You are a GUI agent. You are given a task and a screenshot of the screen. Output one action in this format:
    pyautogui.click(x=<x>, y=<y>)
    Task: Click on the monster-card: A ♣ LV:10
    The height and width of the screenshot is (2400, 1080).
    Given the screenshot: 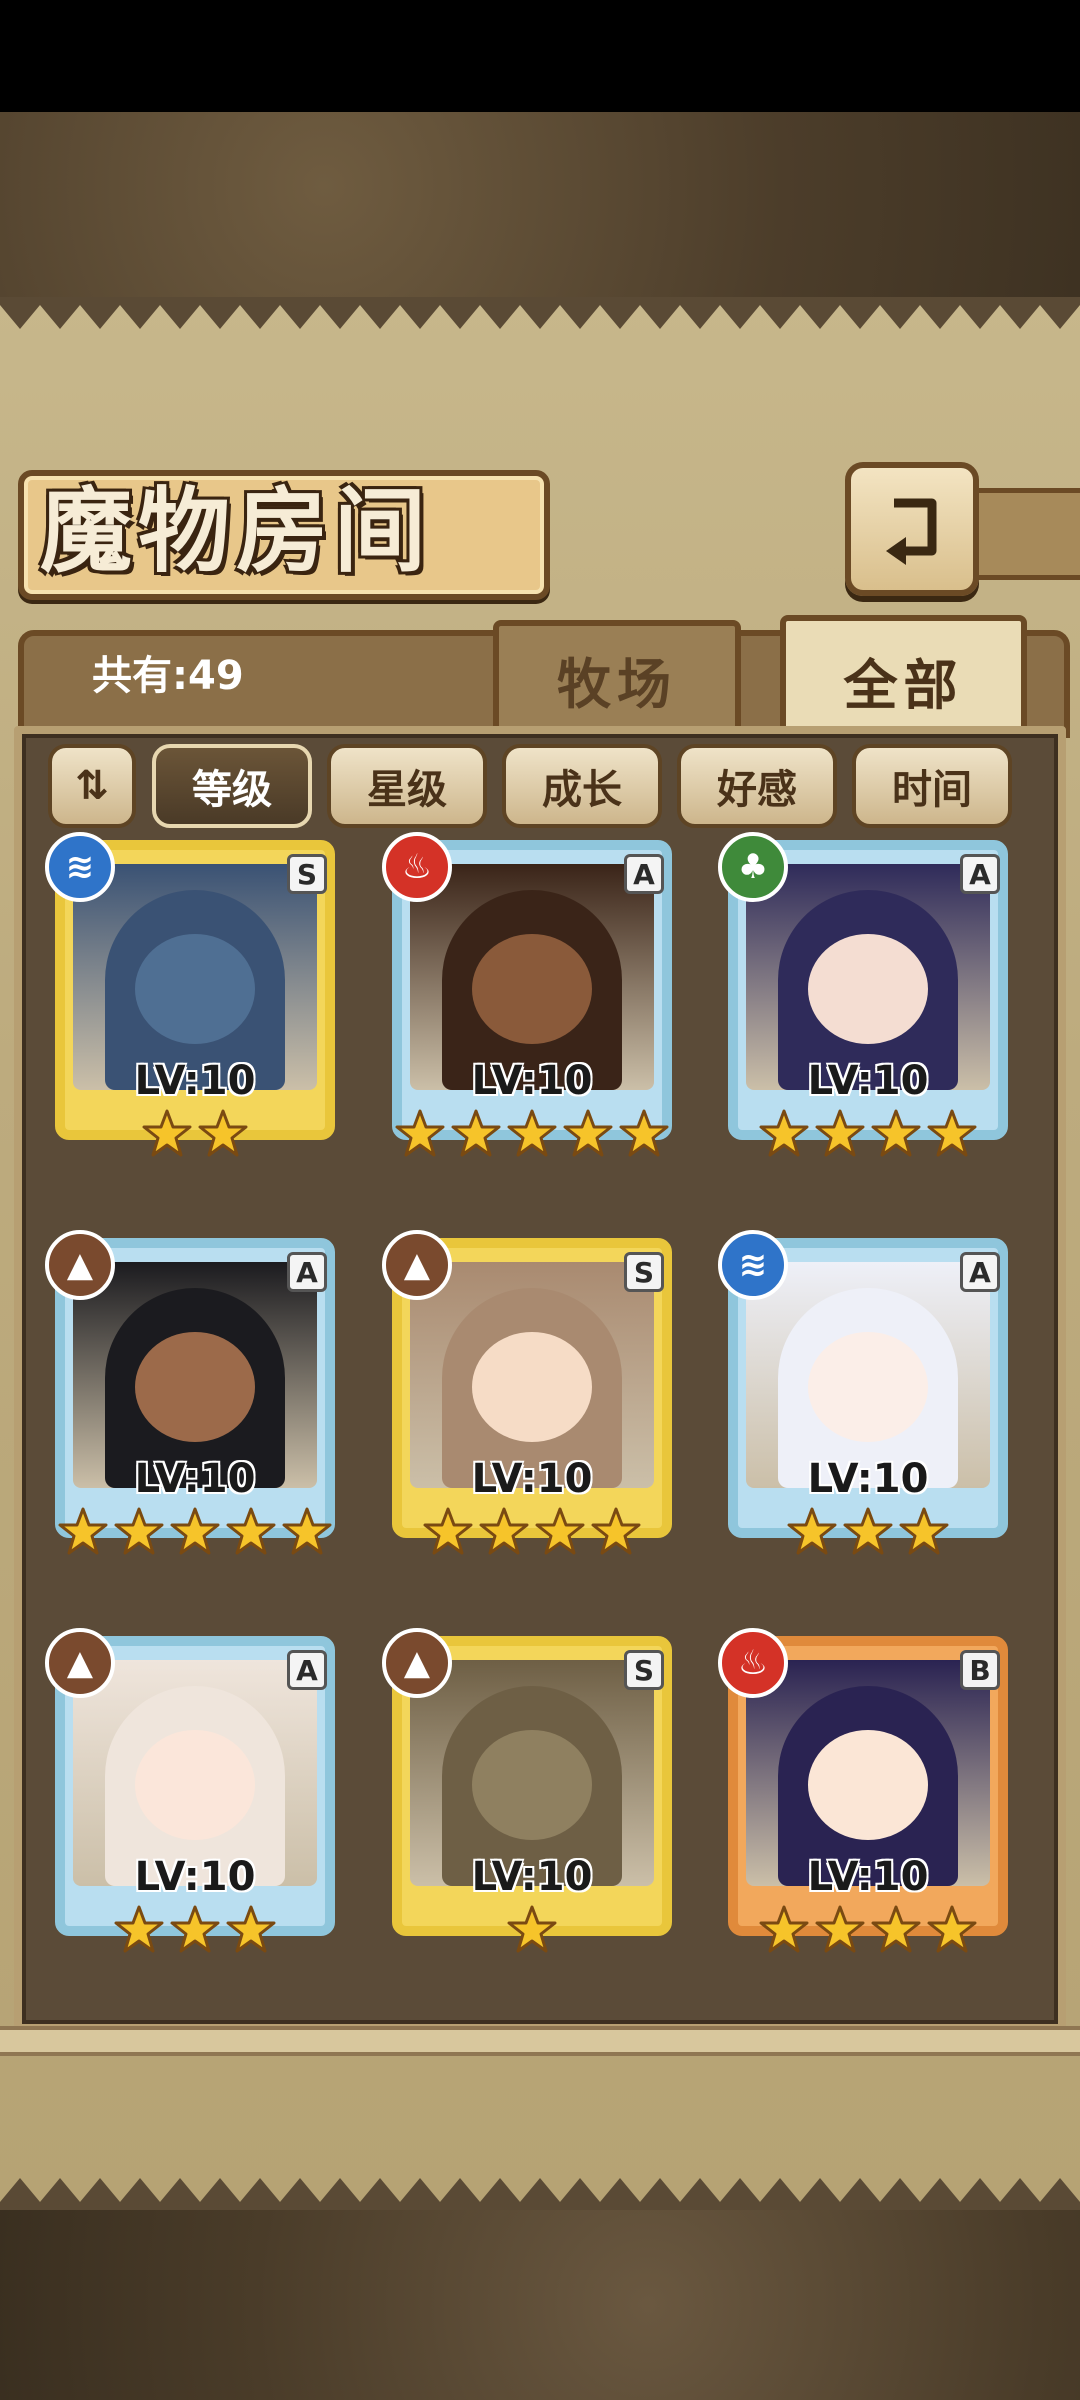 What is the action you would take?
    pyautogui.click(x=868, y=1001)
    